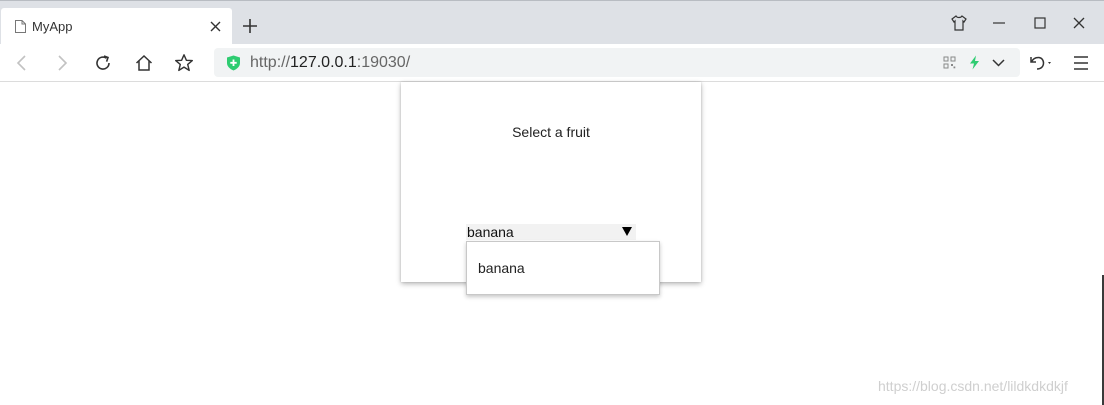 This screenshot has width=1104, height=405. I want to click on watermark-text: https://blog.csdn.net/lildkdkdkjf, so click(973, 386).